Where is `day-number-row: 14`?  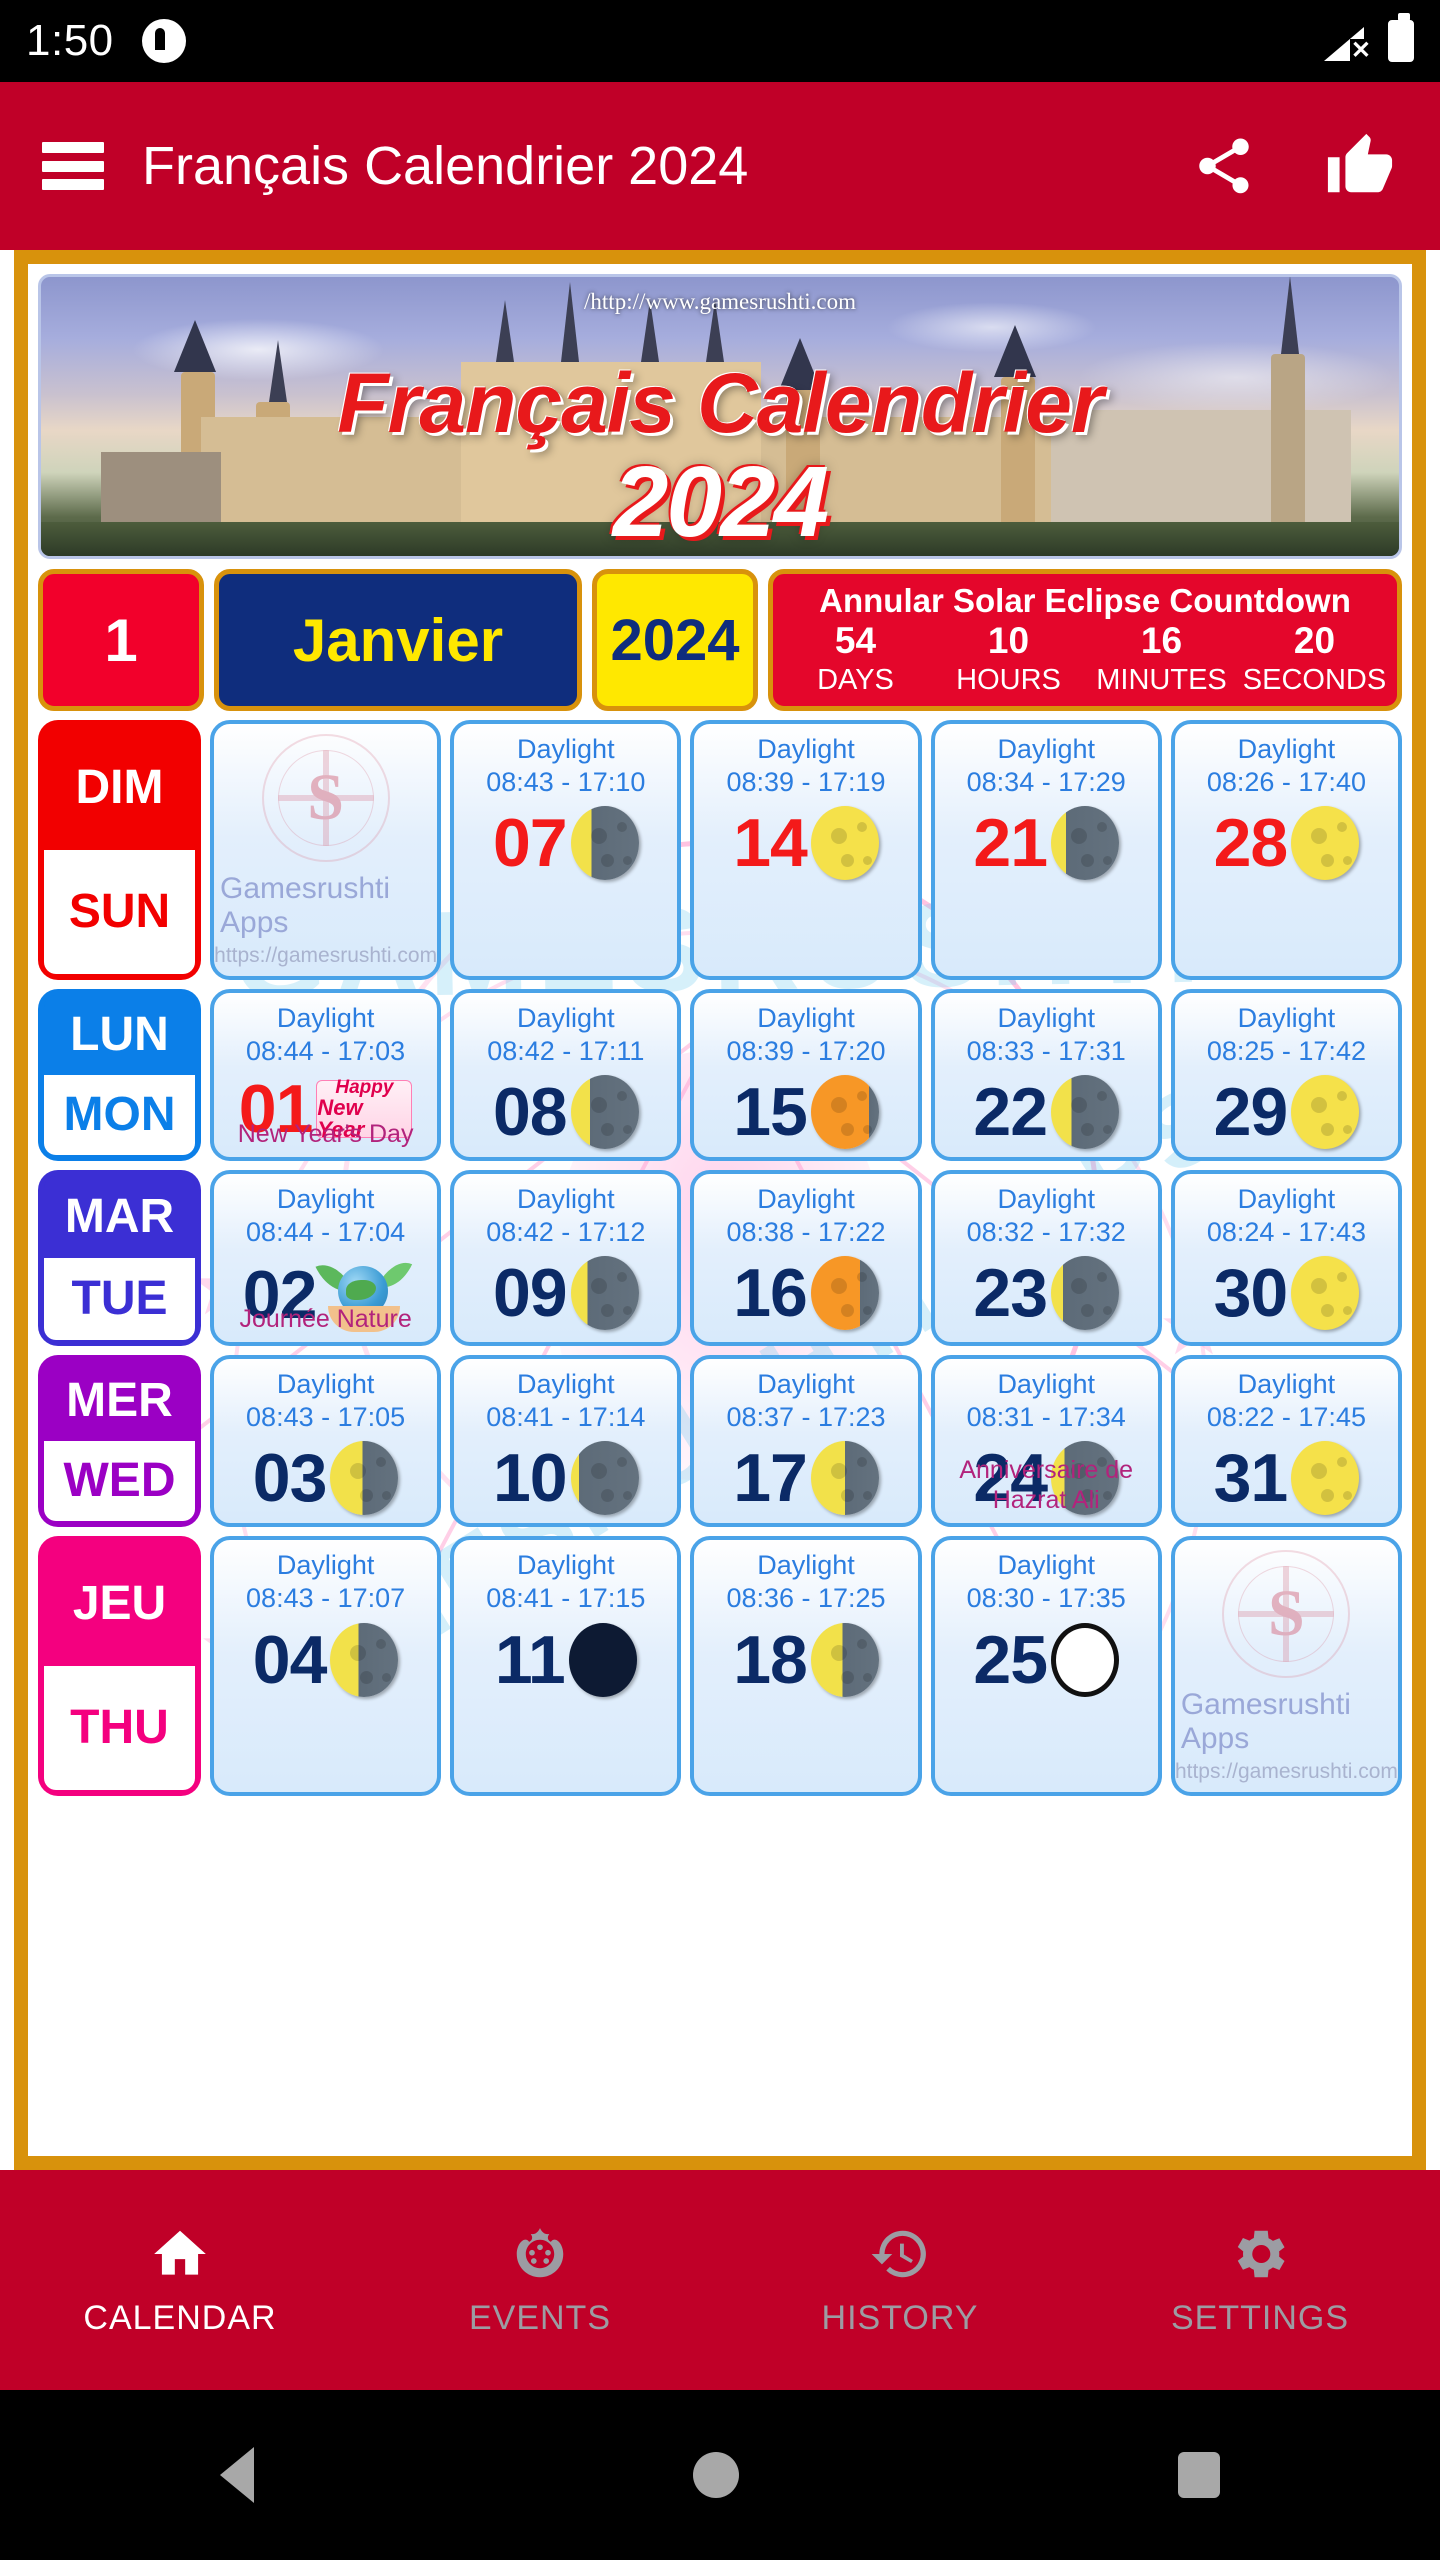
day-number-row: 14 is located at coordinates (805, 843).